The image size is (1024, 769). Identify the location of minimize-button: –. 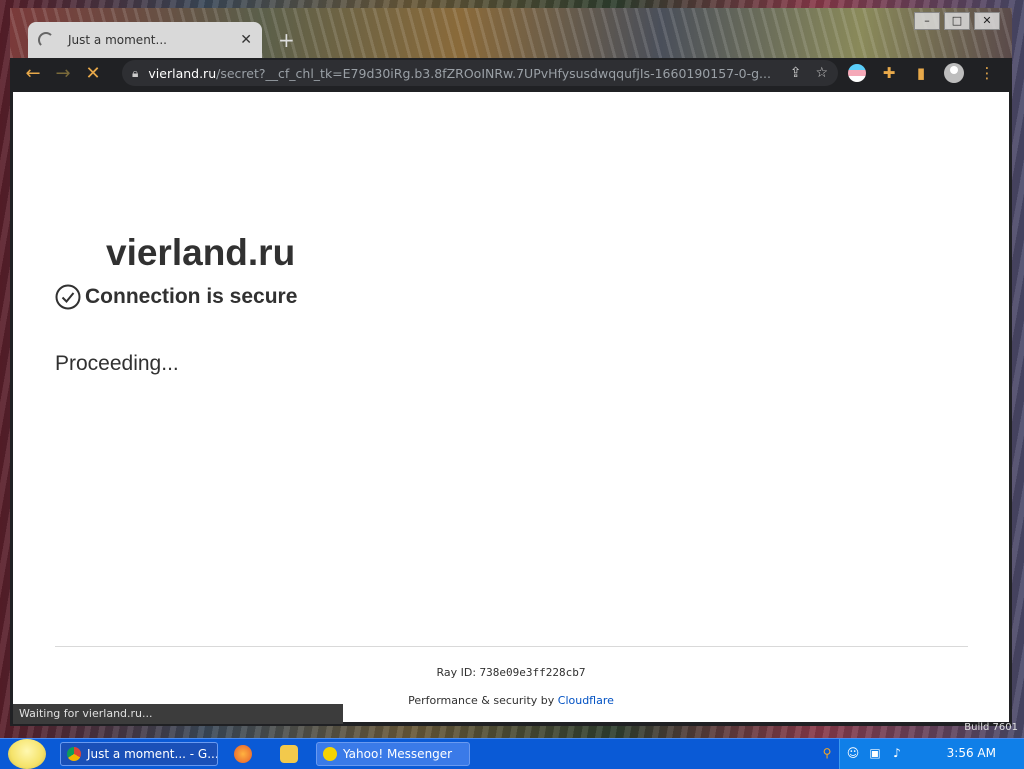
(927, 21).